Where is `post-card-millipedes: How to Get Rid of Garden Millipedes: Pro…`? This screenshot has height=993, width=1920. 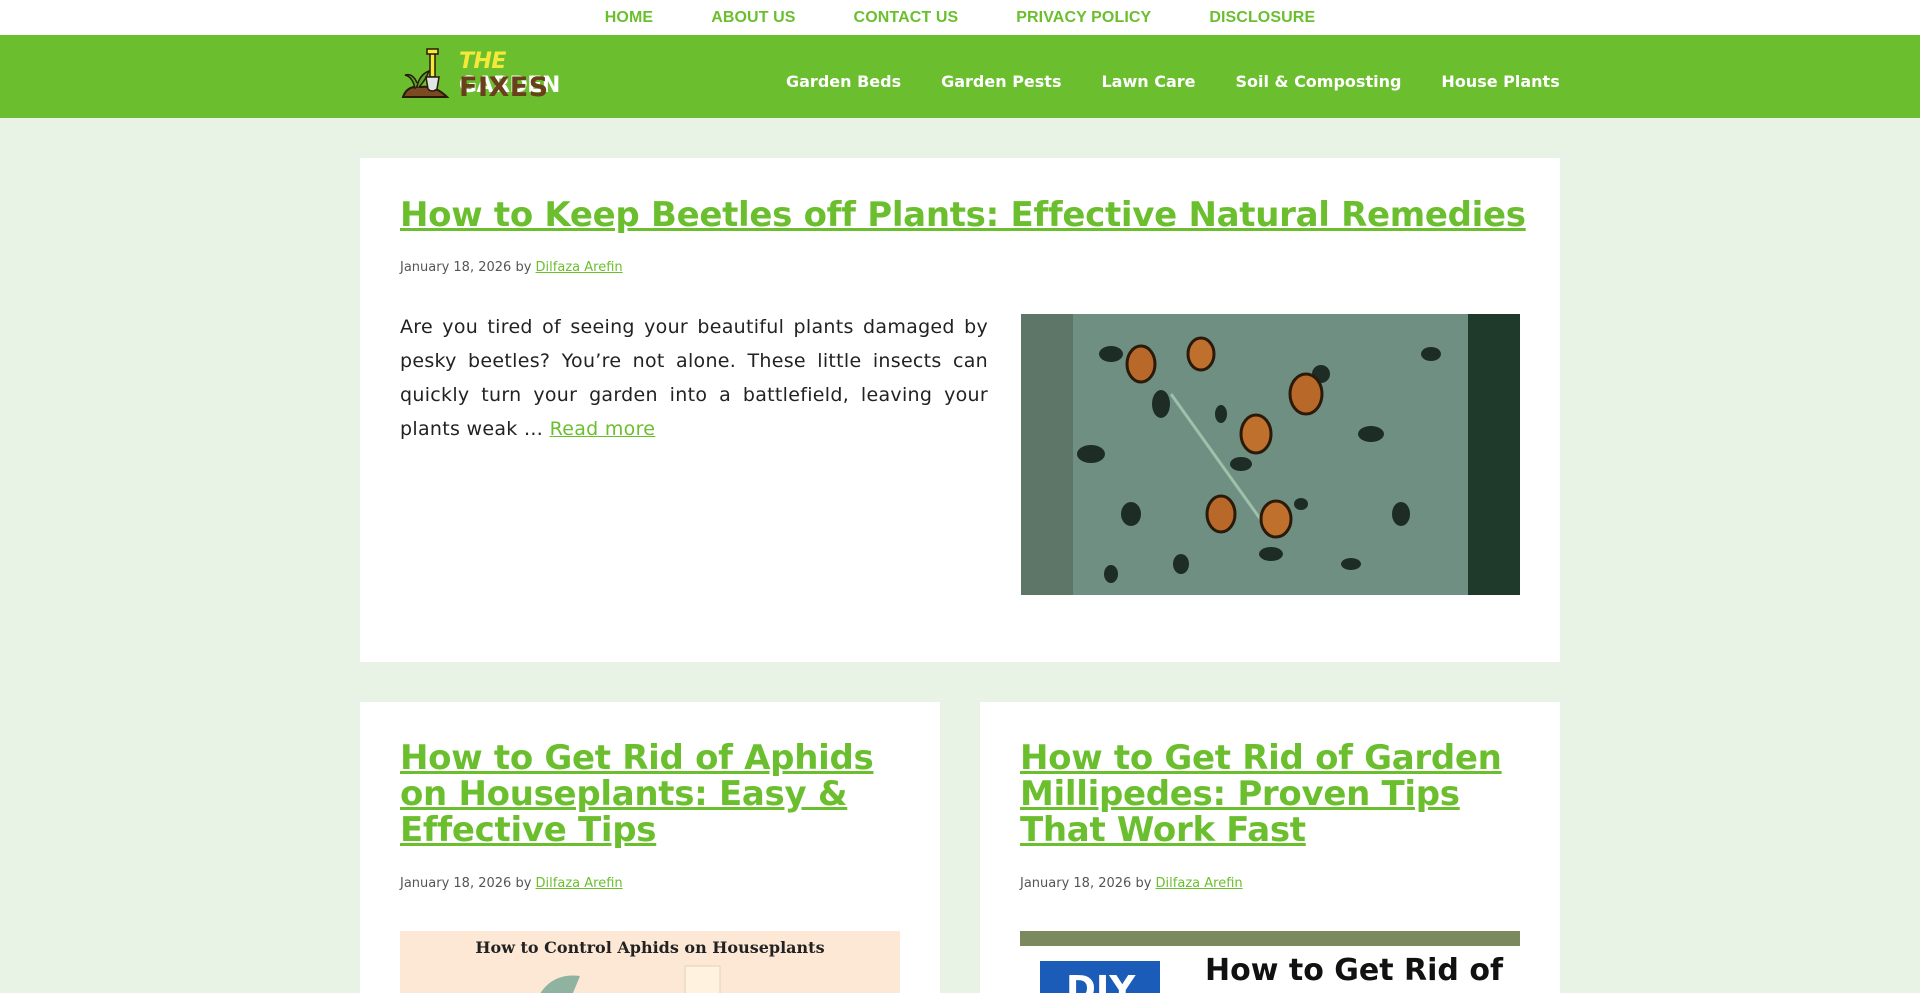 post-card-millipedes: How to Get Rid of Garden Millipedes: Pro… is located at coordinates (1270, 847).